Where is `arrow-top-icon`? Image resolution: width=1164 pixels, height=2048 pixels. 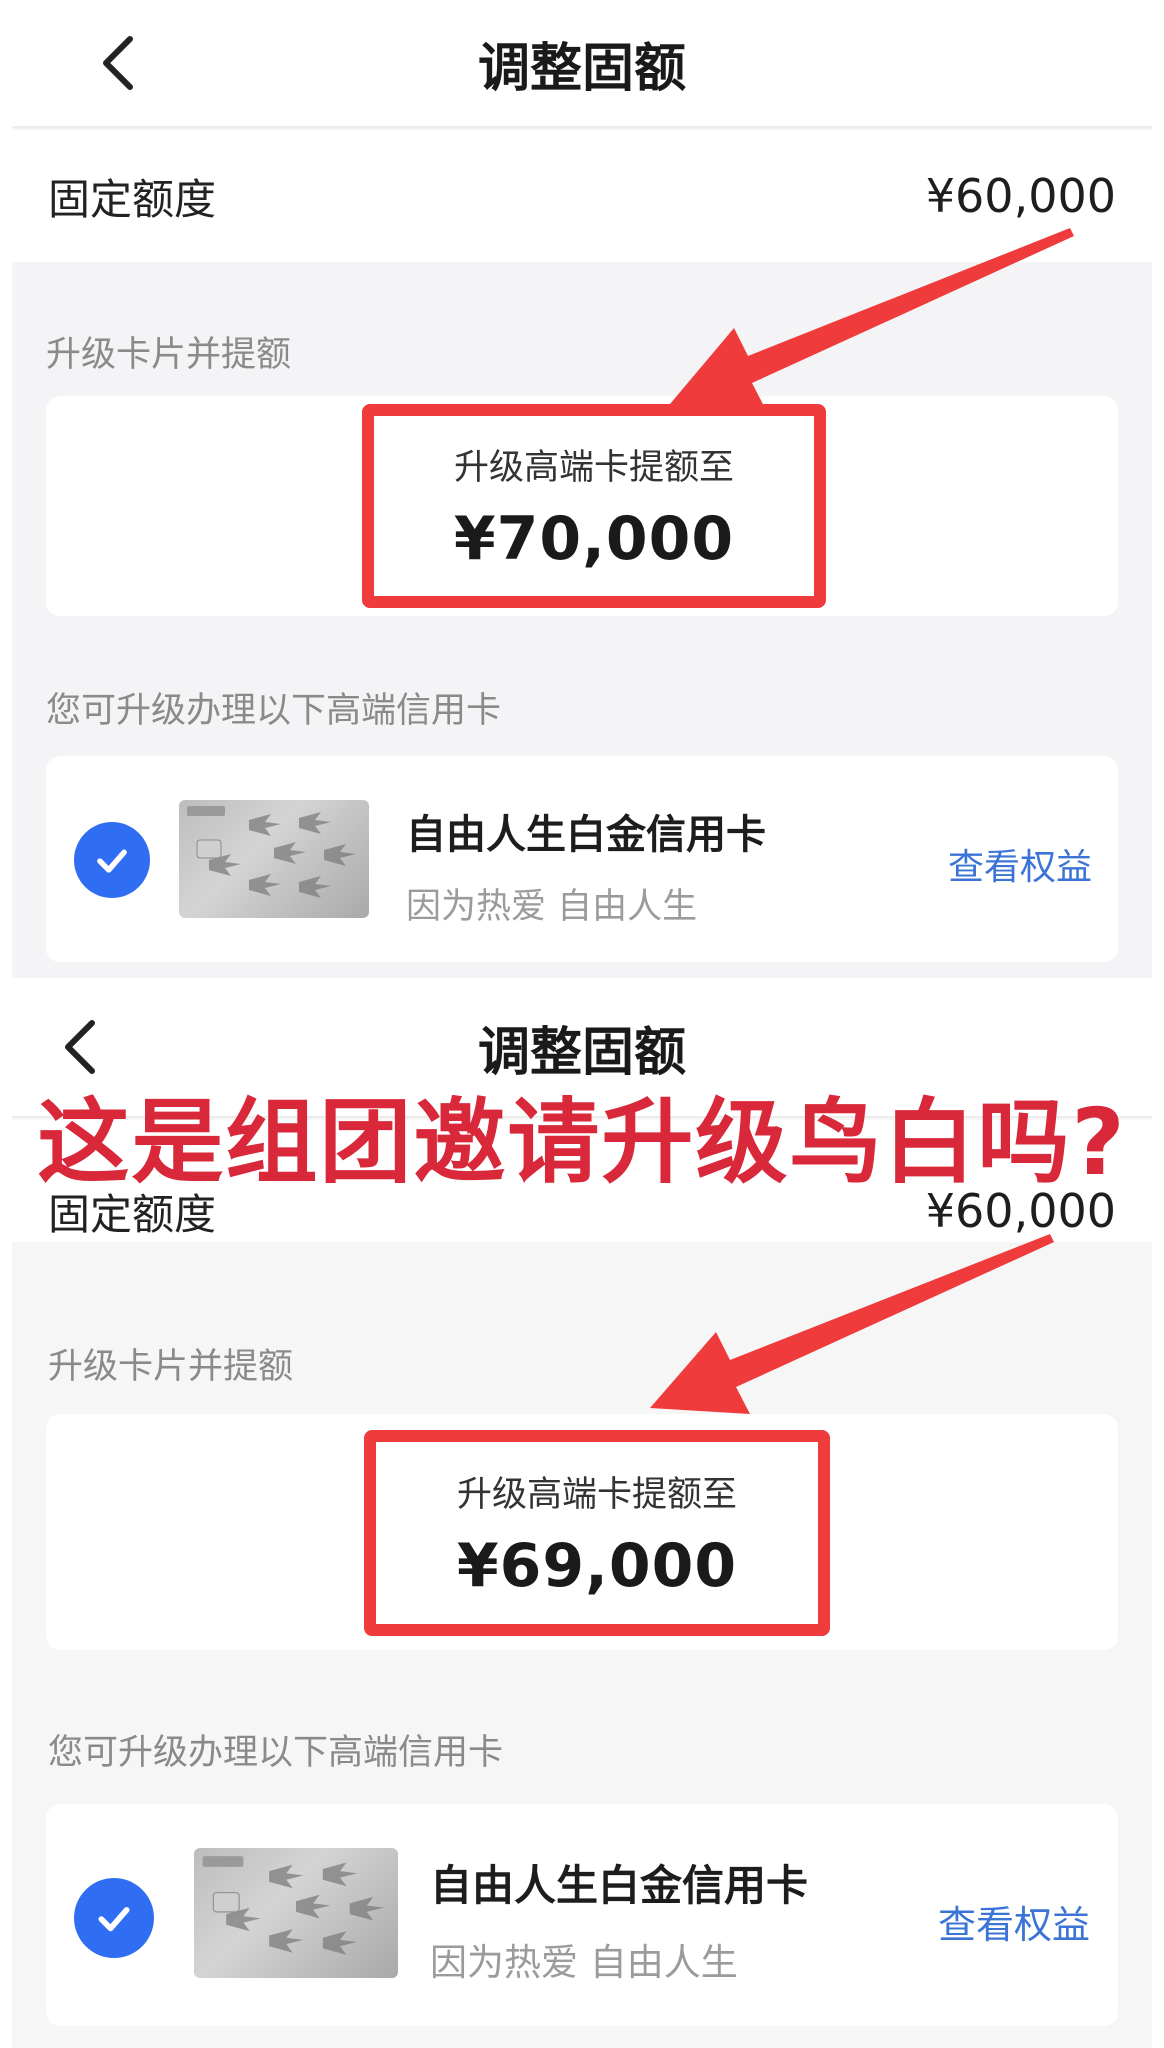
arrow-top-icon is located at coordinates (872, 319).